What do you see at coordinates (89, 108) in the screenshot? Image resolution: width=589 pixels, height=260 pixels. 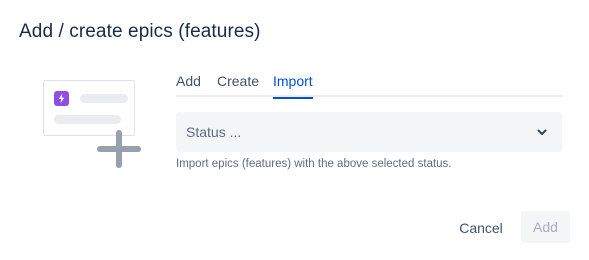 I see `illustration-card` at bounding box center [89, 108].